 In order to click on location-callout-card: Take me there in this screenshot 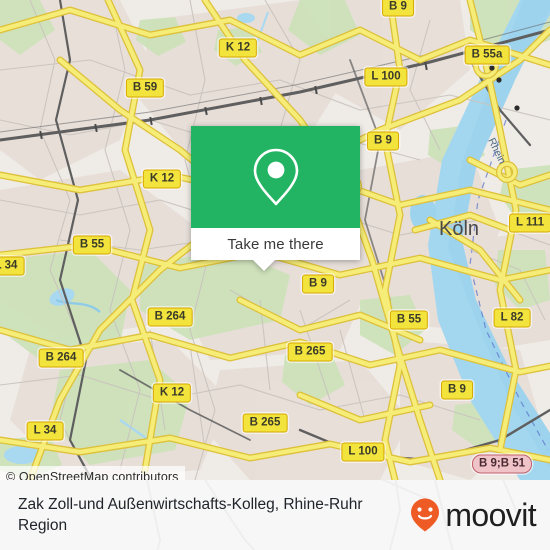, I will do `click(275, 198)`.